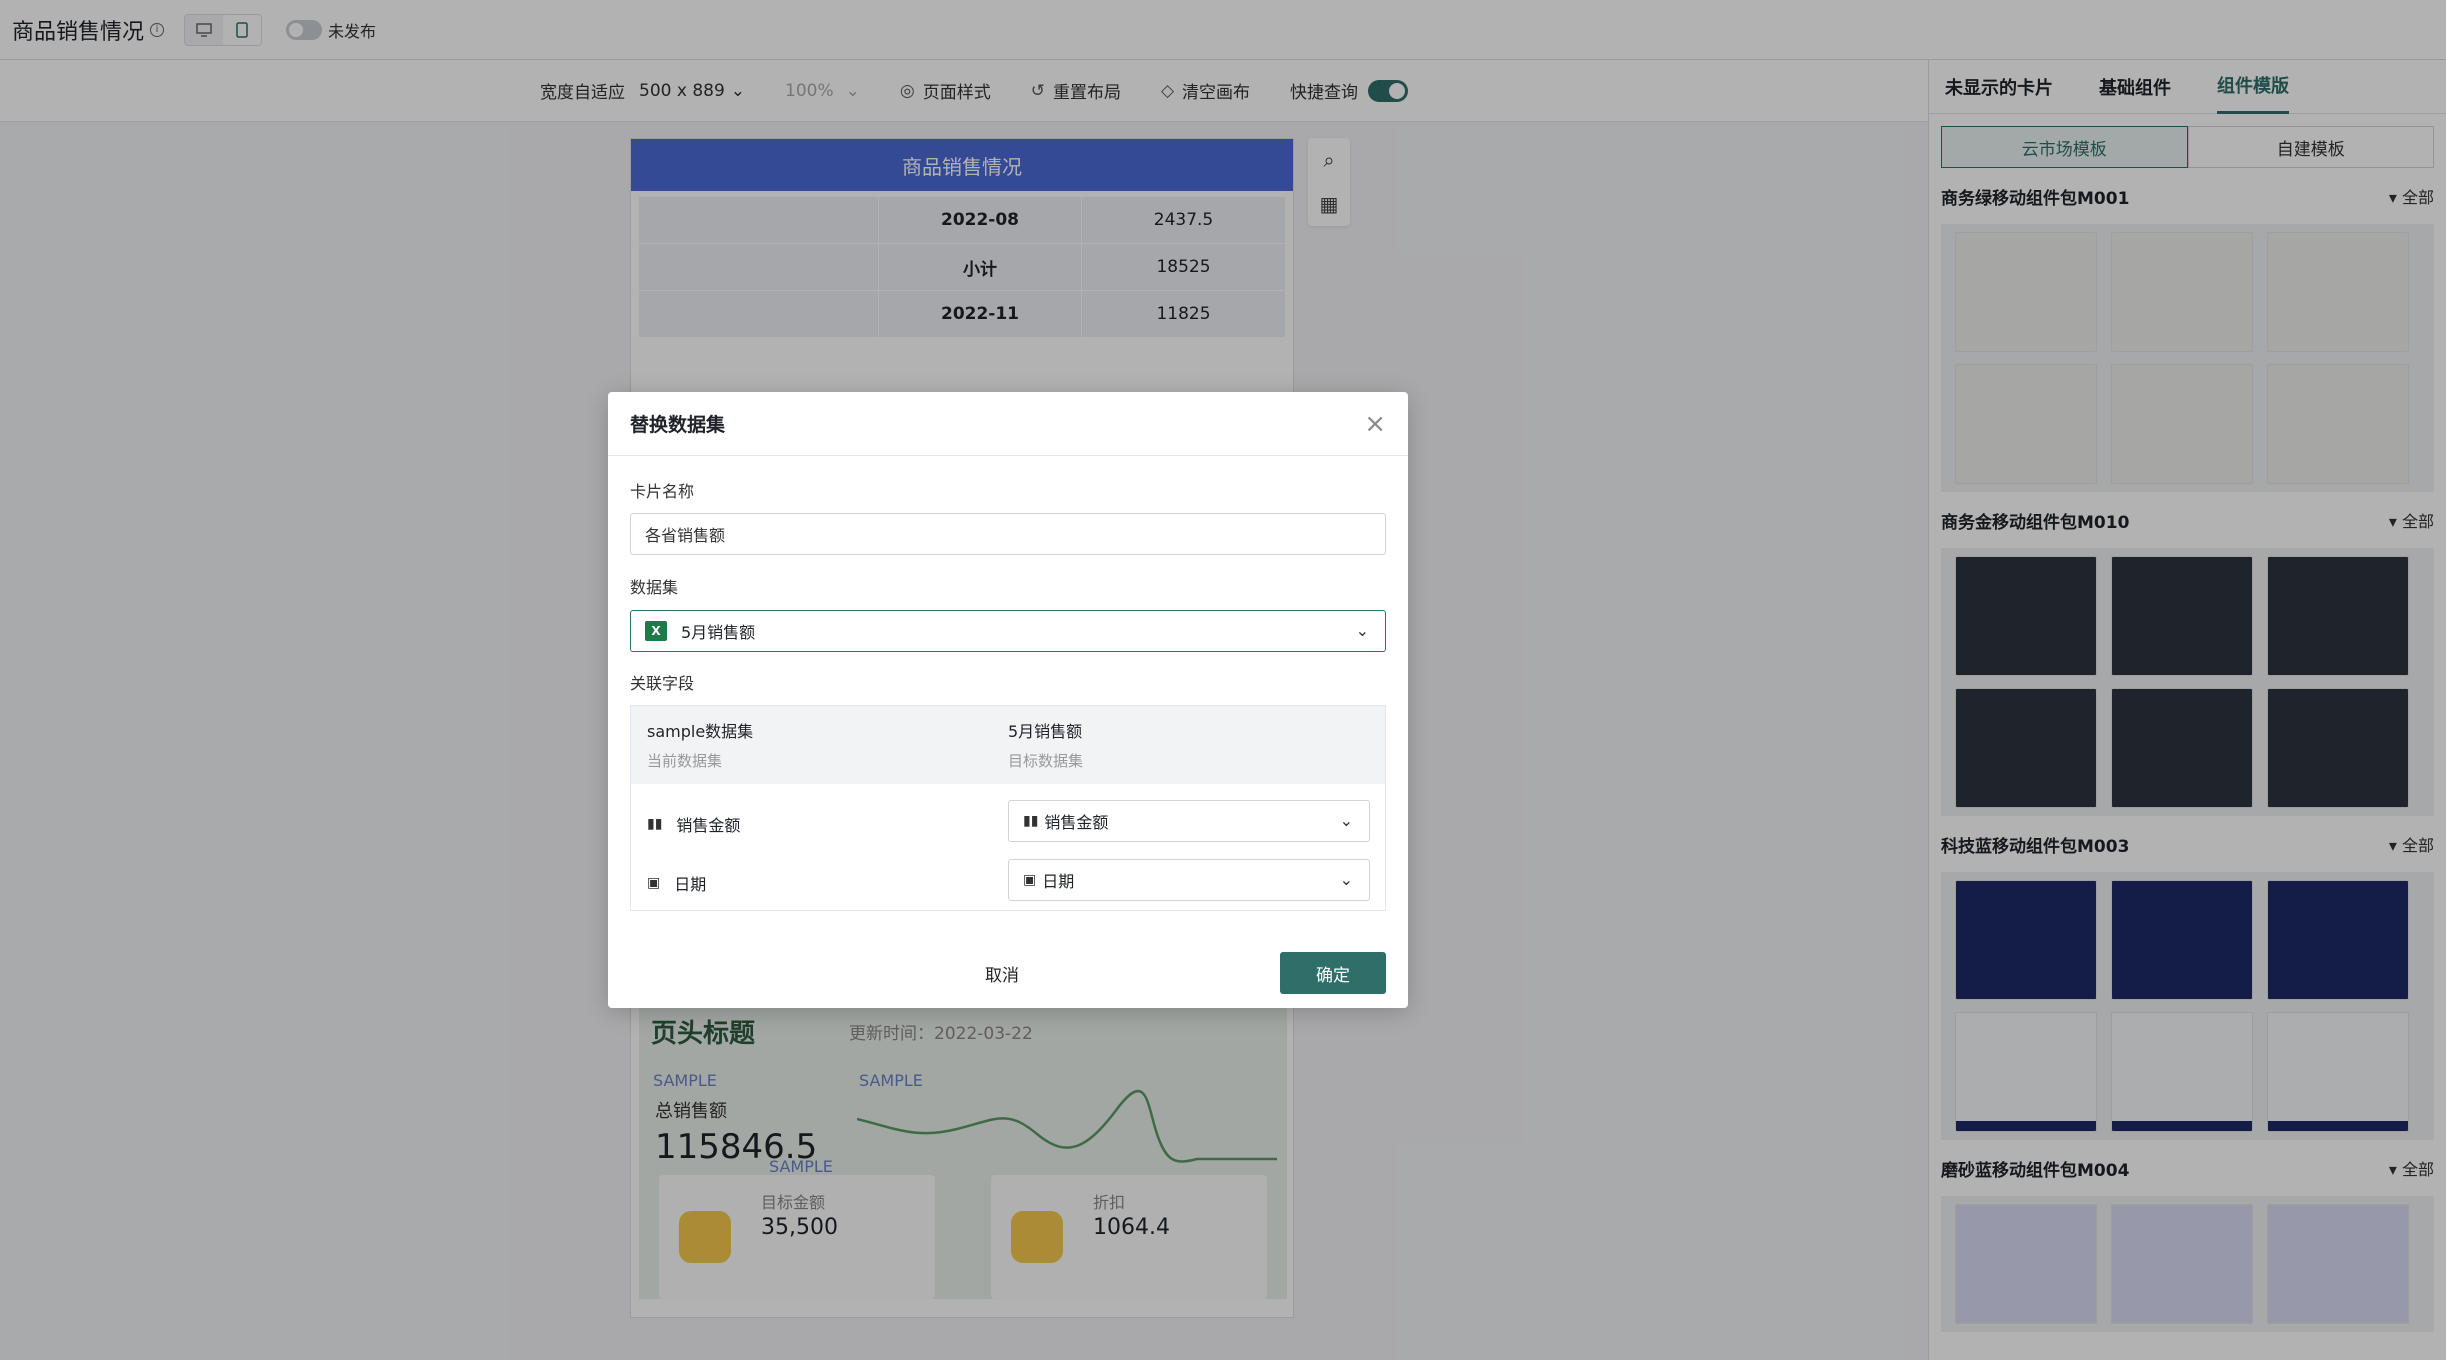 Image resolution: width=2446 pixels, height=1360 pixels. Describe the element at coordinates (1008, 745) in the screenshot. I see `mapping-header: sample数据集 当前数据集 5月销售额 目标数据集` at that location.